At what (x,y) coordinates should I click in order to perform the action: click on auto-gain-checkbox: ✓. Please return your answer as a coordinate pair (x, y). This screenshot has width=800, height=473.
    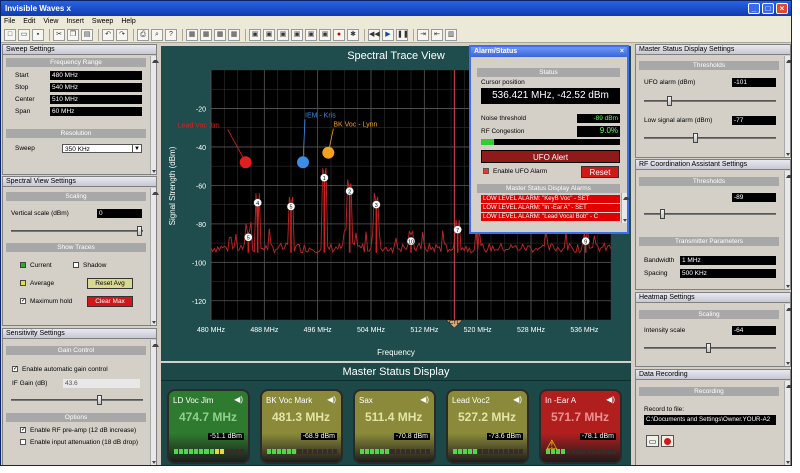
    Looking at the image, I should click on (15, 369).